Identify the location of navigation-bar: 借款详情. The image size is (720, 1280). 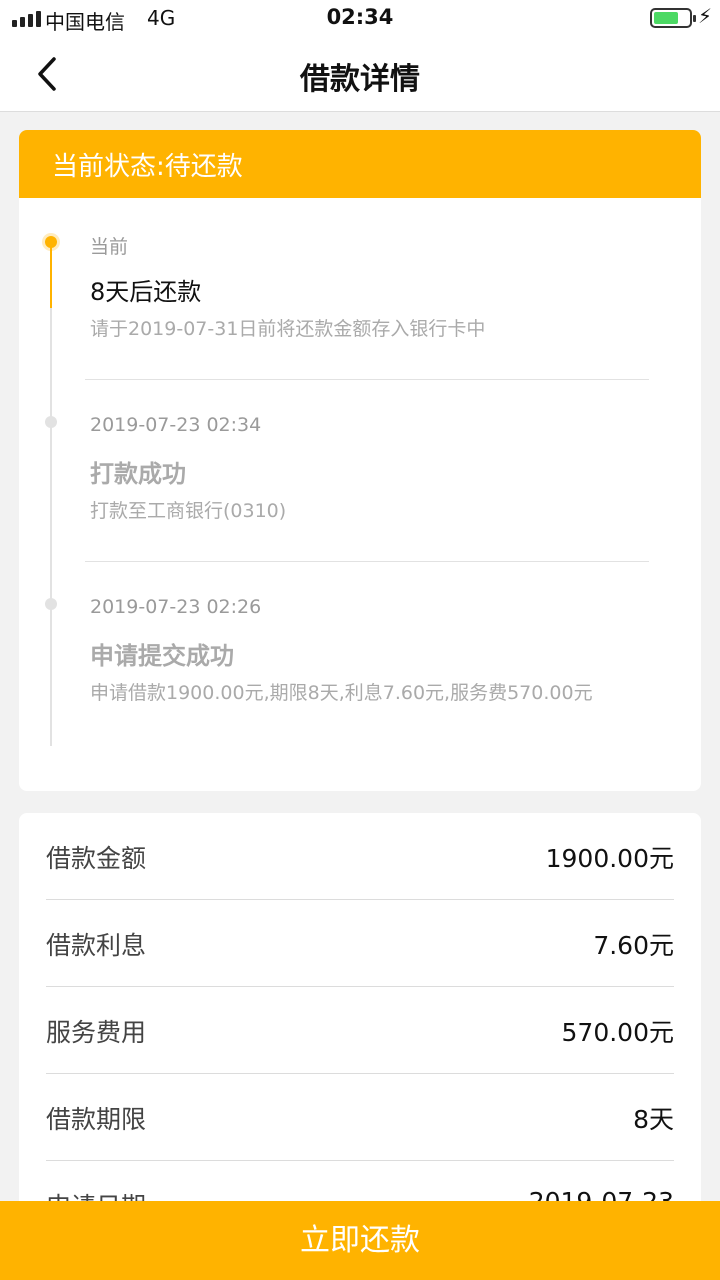
(360, 74).